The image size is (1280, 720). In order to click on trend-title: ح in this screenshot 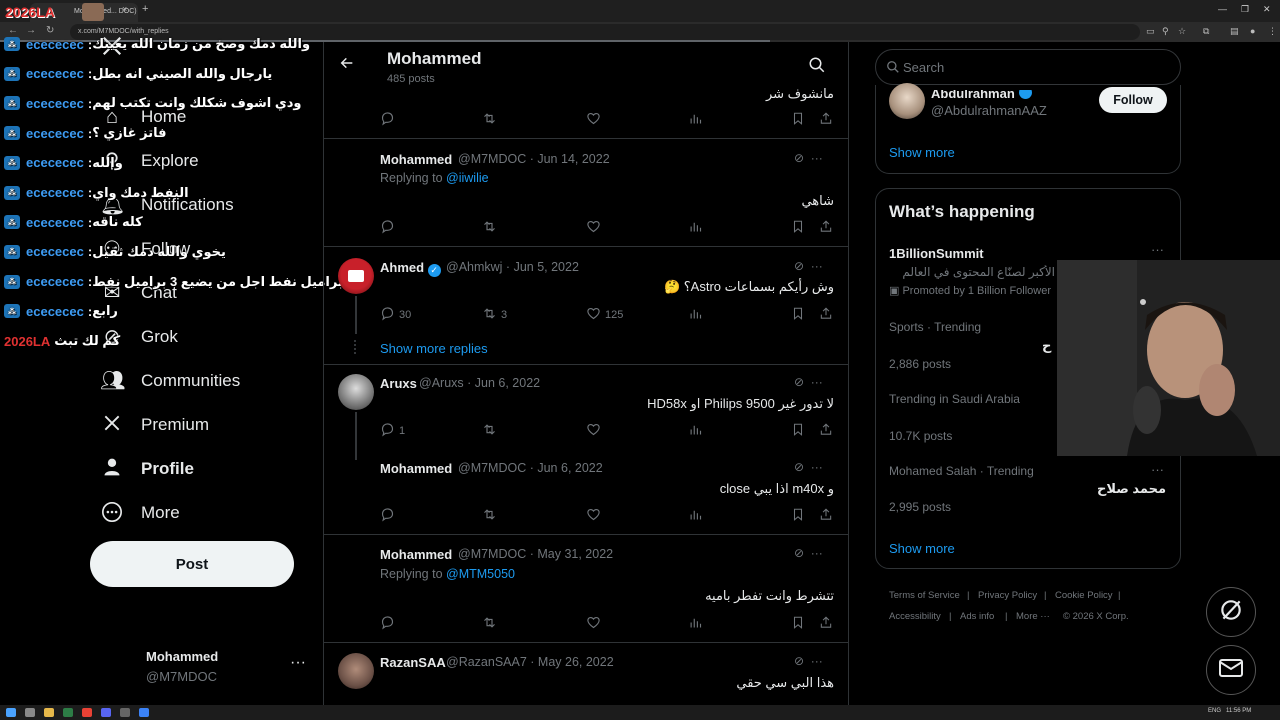, I will do `click(1046, 346)`.